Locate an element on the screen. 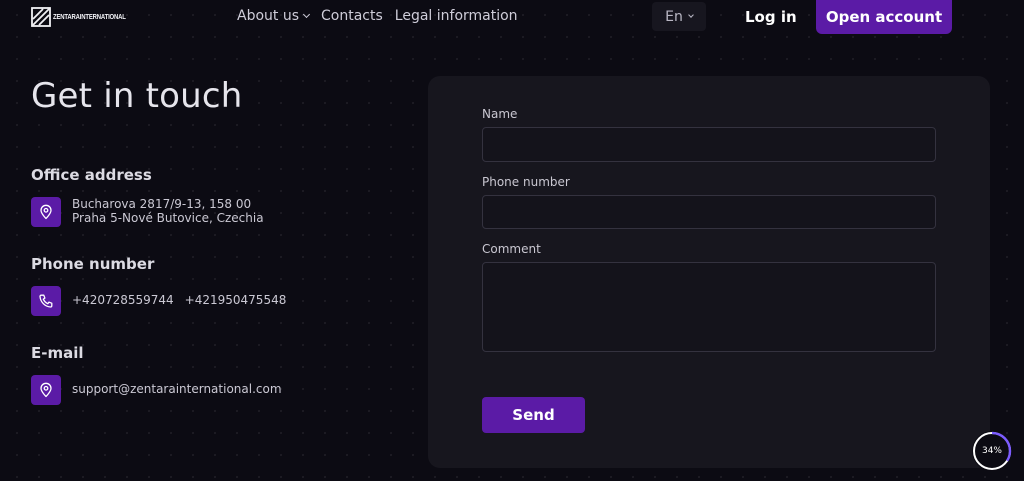  comment-label: Comment is located at coordinates (511, 249).